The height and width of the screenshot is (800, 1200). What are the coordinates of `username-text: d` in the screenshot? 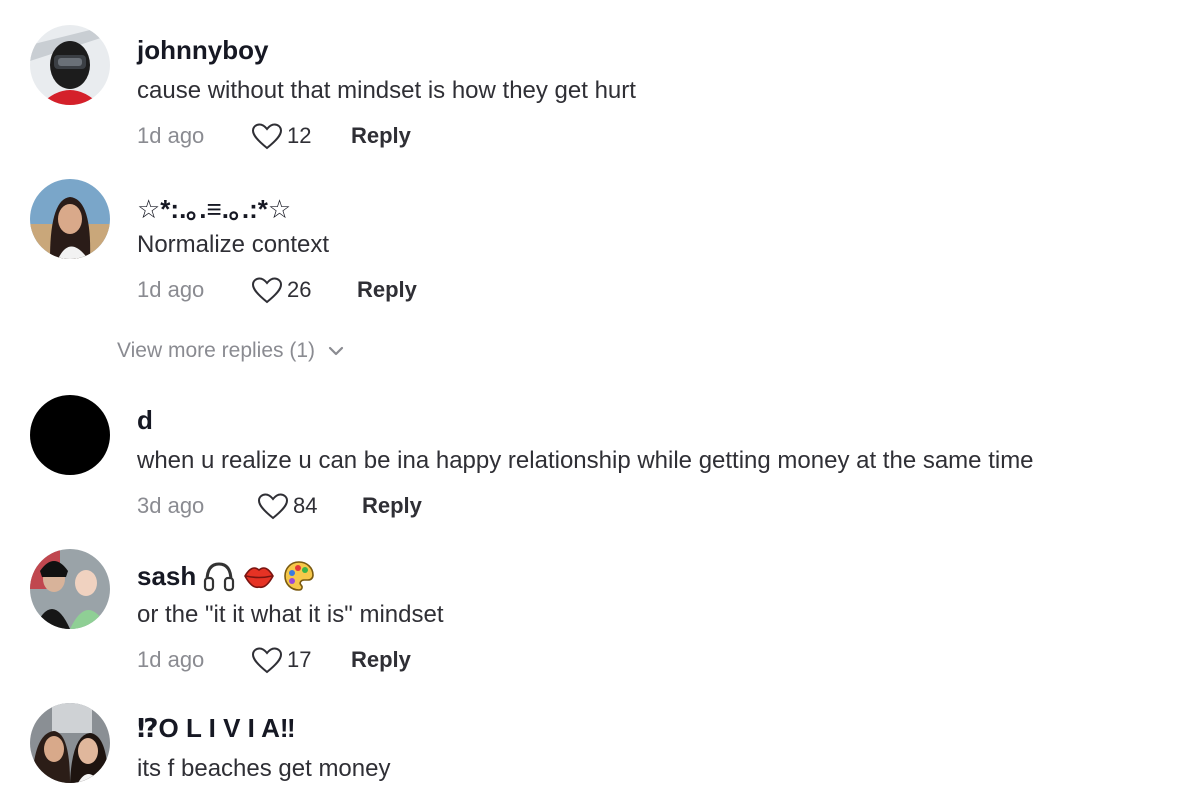 It's located at (145, 420).